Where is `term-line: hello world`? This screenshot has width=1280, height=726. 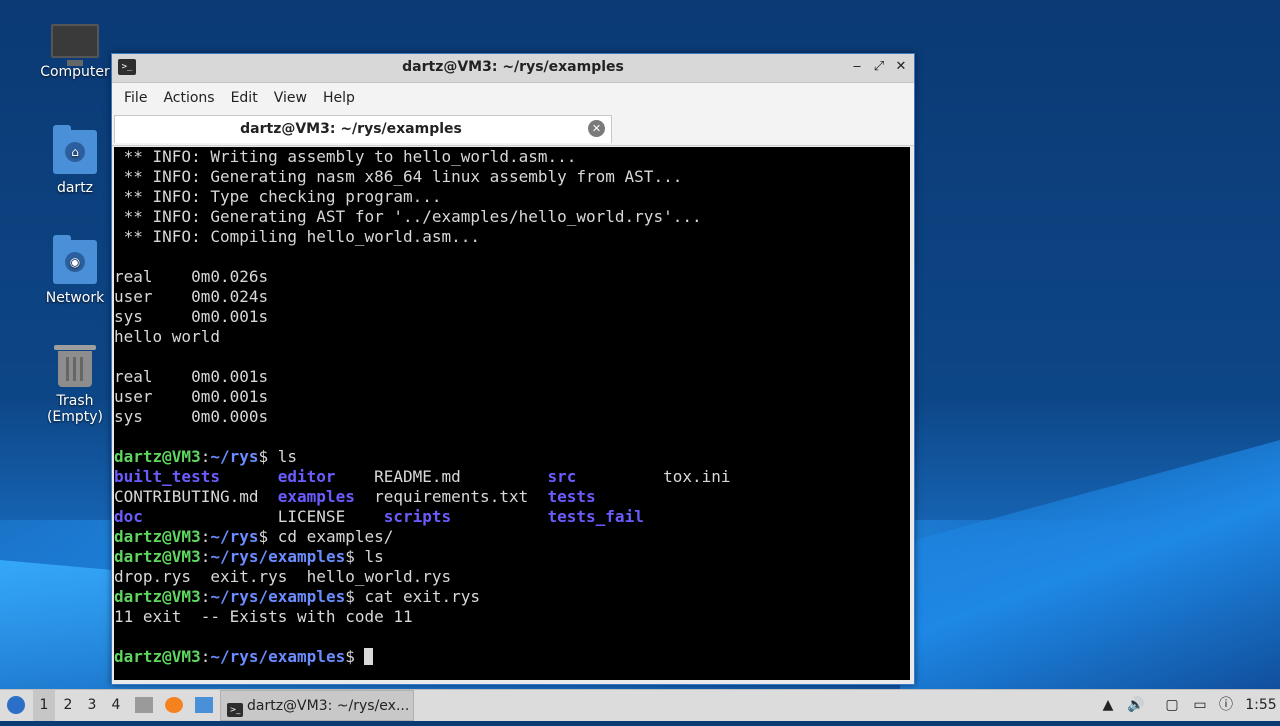 term-line: hello world is located at coordinates (167, 336).